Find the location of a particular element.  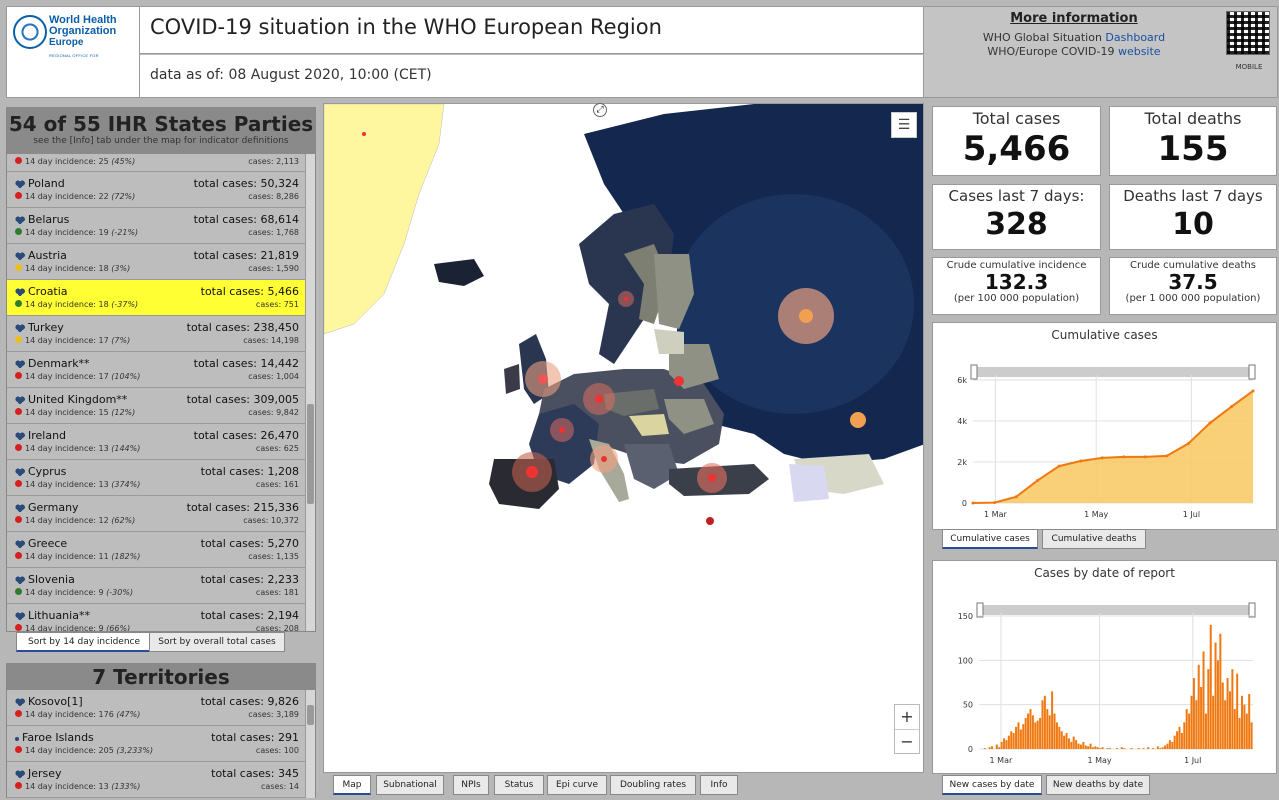

map-layers-button: ☰ is located at coordinates (904, 125).